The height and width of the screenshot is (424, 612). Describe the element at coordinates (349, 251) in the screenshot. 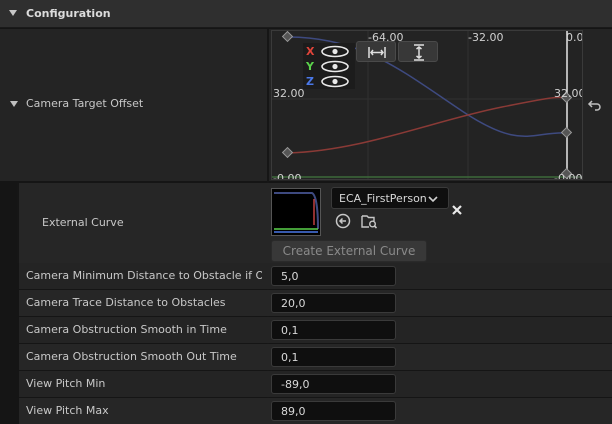

I see `create-external-curve-button: Create External Curve` at that location.